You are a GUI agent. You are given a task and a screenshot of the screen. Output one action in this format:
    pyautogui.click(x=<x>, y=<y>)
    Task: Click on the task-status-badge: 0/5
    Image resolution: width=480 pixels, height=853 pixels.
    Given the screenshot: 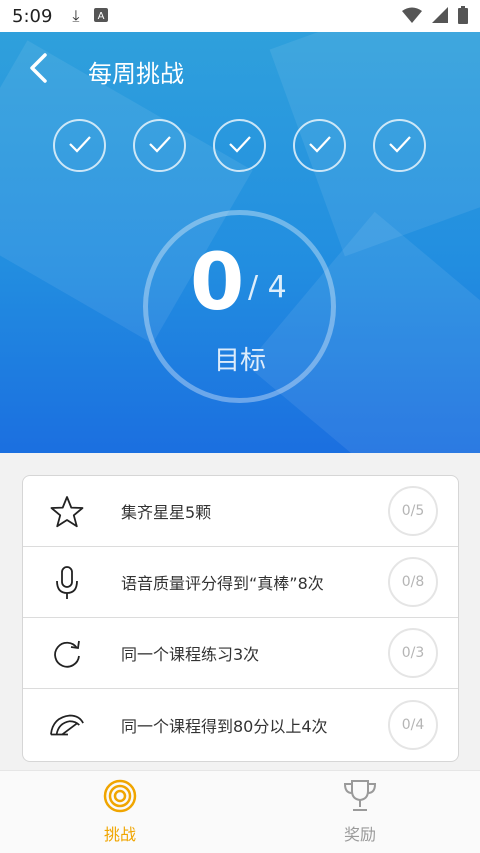 What is the action you would take?
    pyautogui.click(x=413, y=511)
    